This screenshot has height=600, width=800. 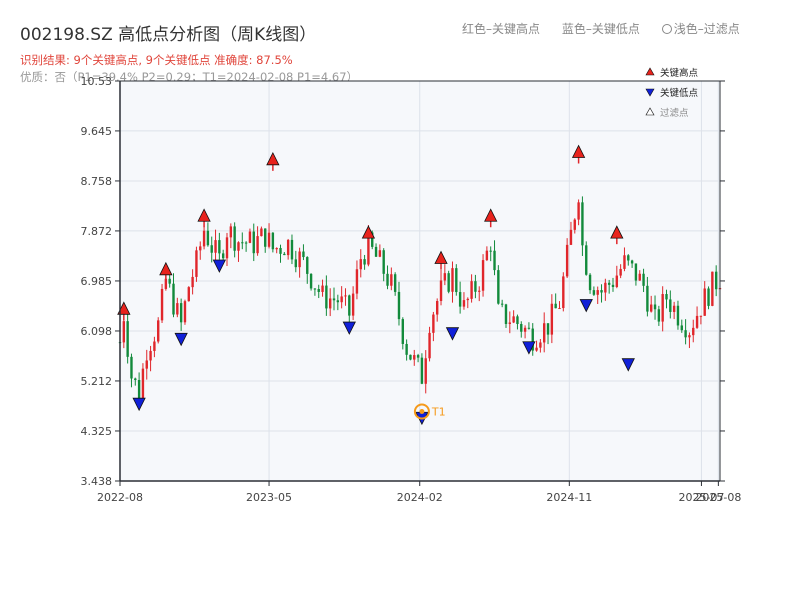 What do you see at coordinates (97, 381) in the screenshot?
I see `y-tick-label: 5.212` at bounding box center [97, 381].